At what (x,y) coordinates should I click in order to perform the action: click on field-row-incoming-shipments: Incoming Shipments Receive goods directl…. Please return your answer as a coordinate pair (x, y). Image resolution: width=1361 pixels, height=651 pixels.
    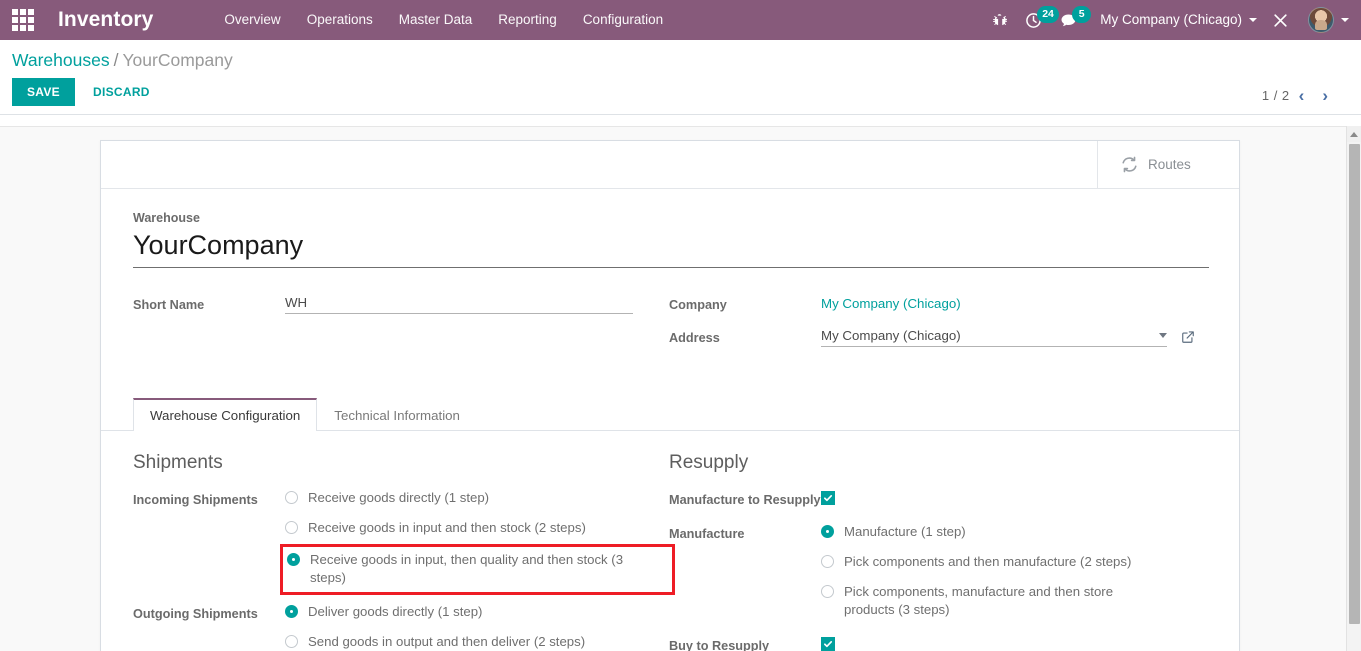
    Looking at the image, I should click on (404, 542).